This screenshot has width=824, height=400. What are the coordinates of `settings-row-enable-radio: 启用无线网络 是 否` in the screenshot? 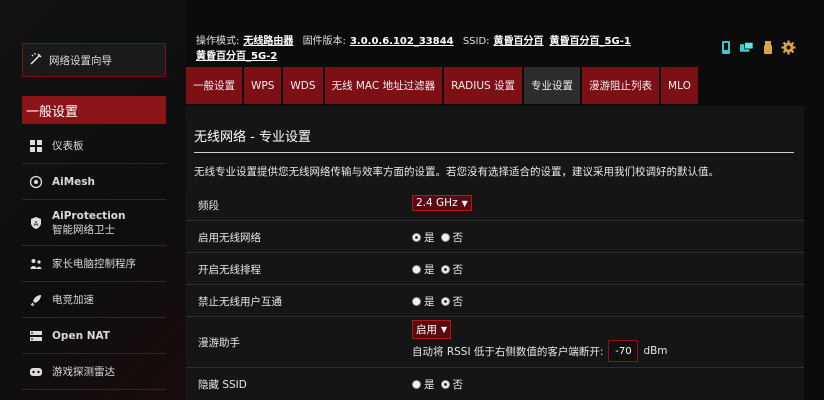 It's located at (495, 237).